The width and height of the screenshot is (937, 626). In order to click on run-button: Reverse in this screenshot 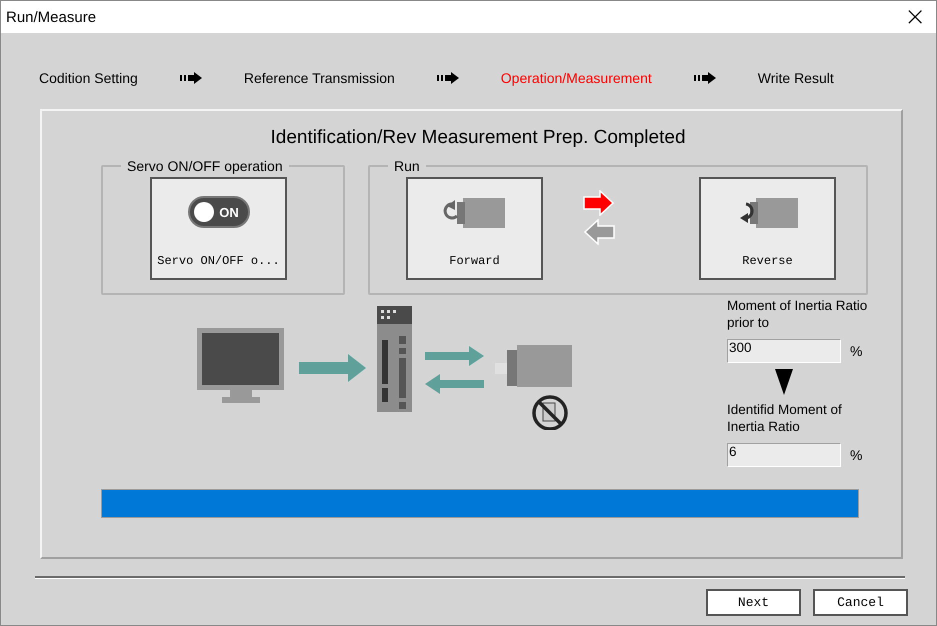, I will do `click(767, 228)`.